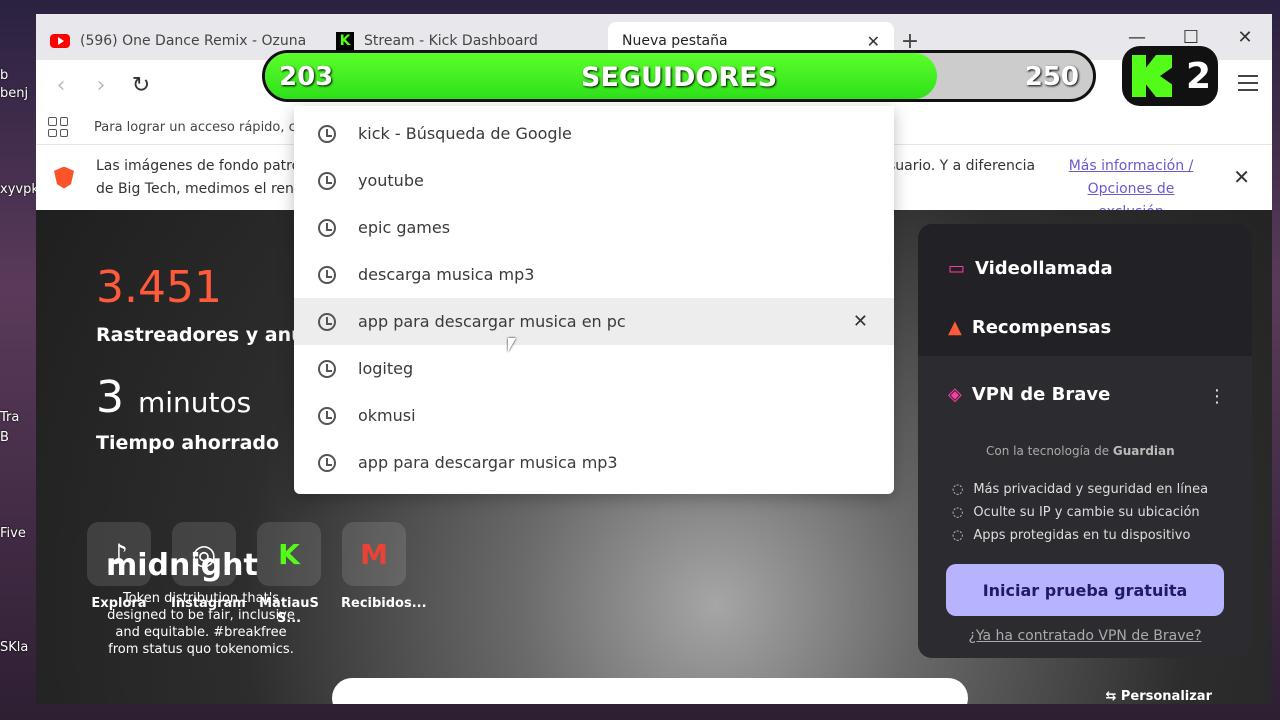 The image size is (1280, 720). I want to click on suggestion-text: descarga musica mp3, so click(446, 274).